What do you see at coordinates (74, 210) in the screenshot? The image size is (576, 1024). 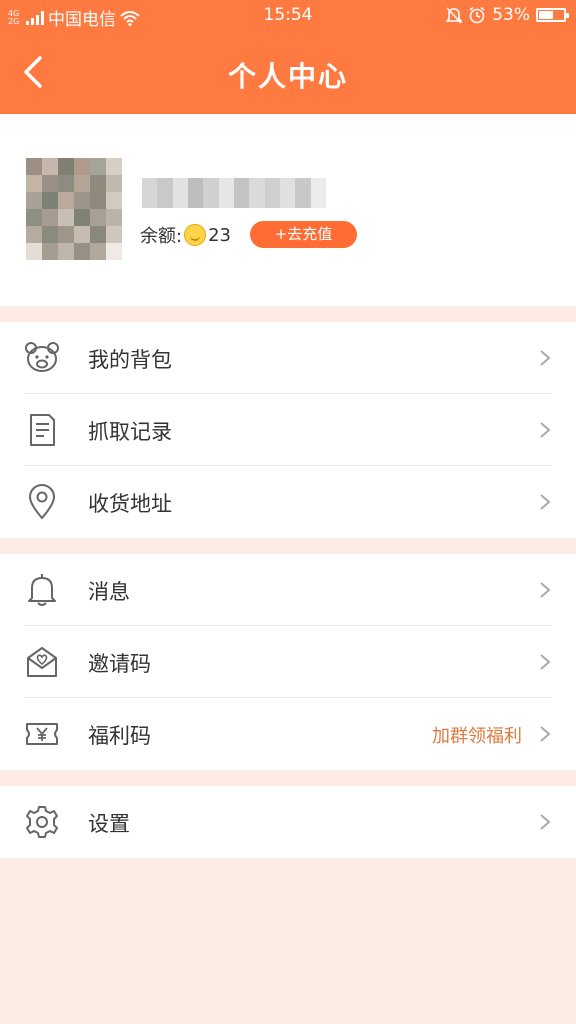 I see `avatar` at bounding box center [74, 210].